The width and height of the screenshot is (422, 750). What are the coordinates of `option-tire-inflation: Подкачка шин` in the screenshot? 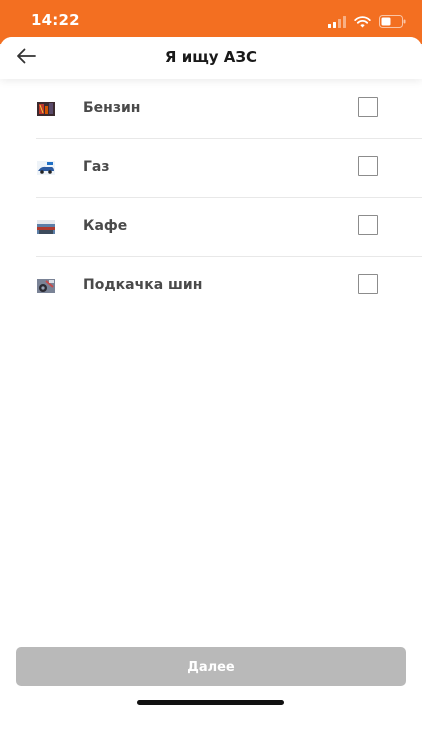 It's located at (229, 286).